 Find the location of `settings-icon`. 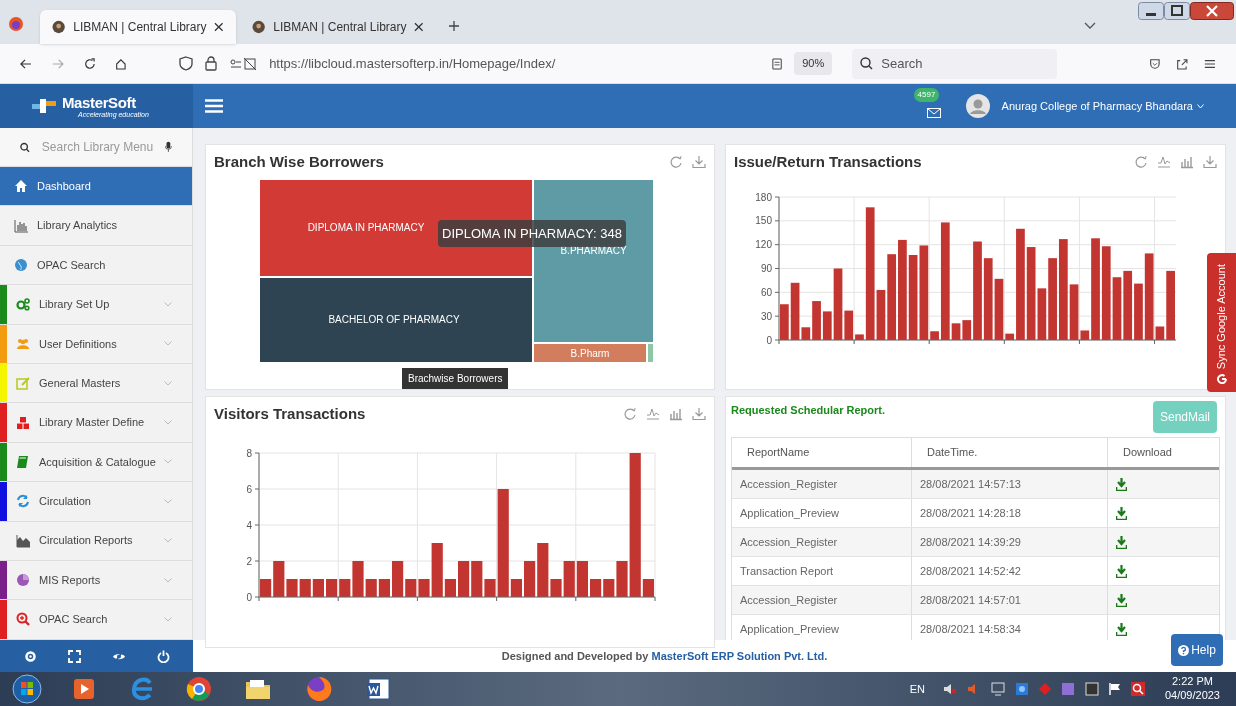

settings-icon is located at coordinates (30, 656).